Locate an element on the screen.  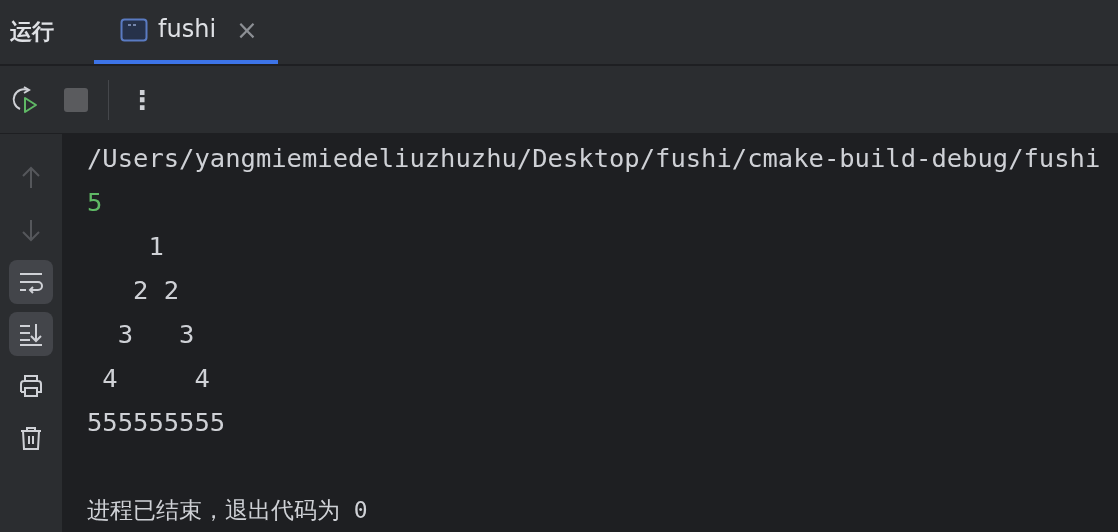
command-line: /Users/yangmiemiedeliuzhuzhu/Desktop/fushi/cmake-build-debug/fushi is located at coordinates (594, 158).